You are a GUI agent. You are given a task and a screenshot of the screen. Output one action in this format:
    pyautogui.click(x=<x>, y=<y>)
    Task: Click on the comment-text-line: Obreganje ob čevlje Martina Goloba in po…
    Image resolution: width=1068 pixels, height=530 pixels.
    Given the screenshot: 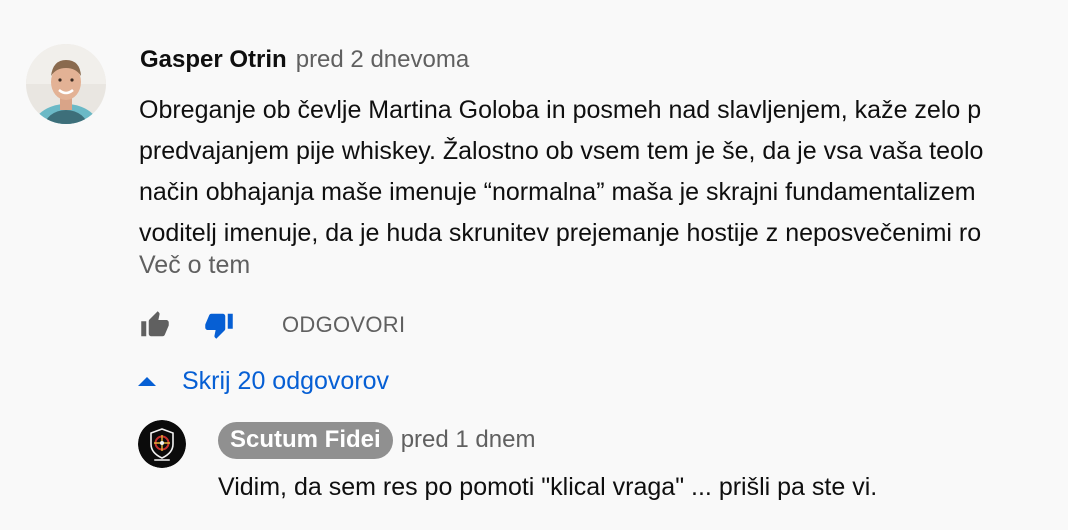 What is the action you would take?
    pyautogui.click(x=560, y=110)
    